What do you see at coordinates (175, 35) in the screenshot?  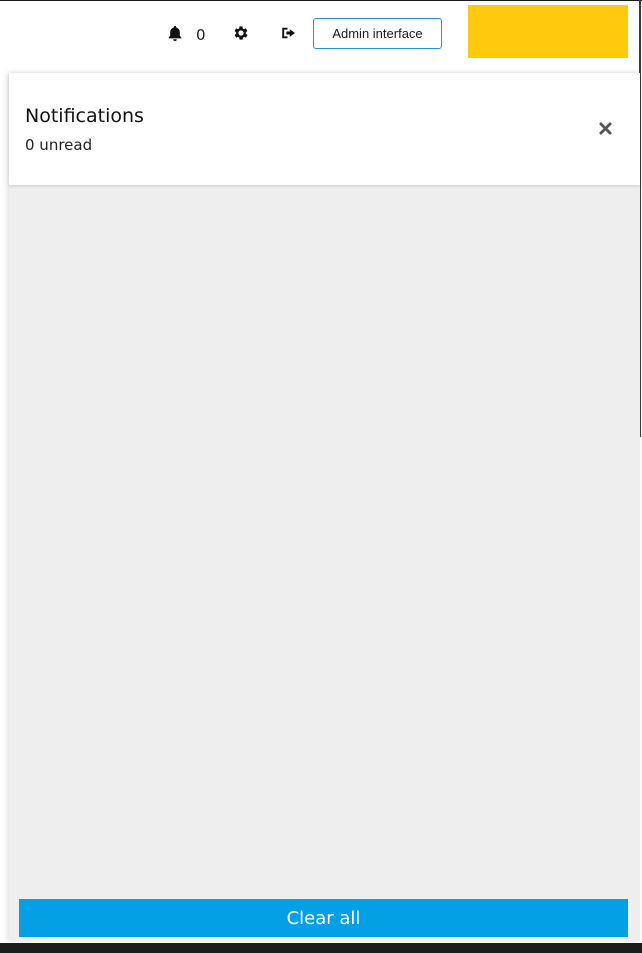 I see `bell-icon` at bounding box center [175, 35].